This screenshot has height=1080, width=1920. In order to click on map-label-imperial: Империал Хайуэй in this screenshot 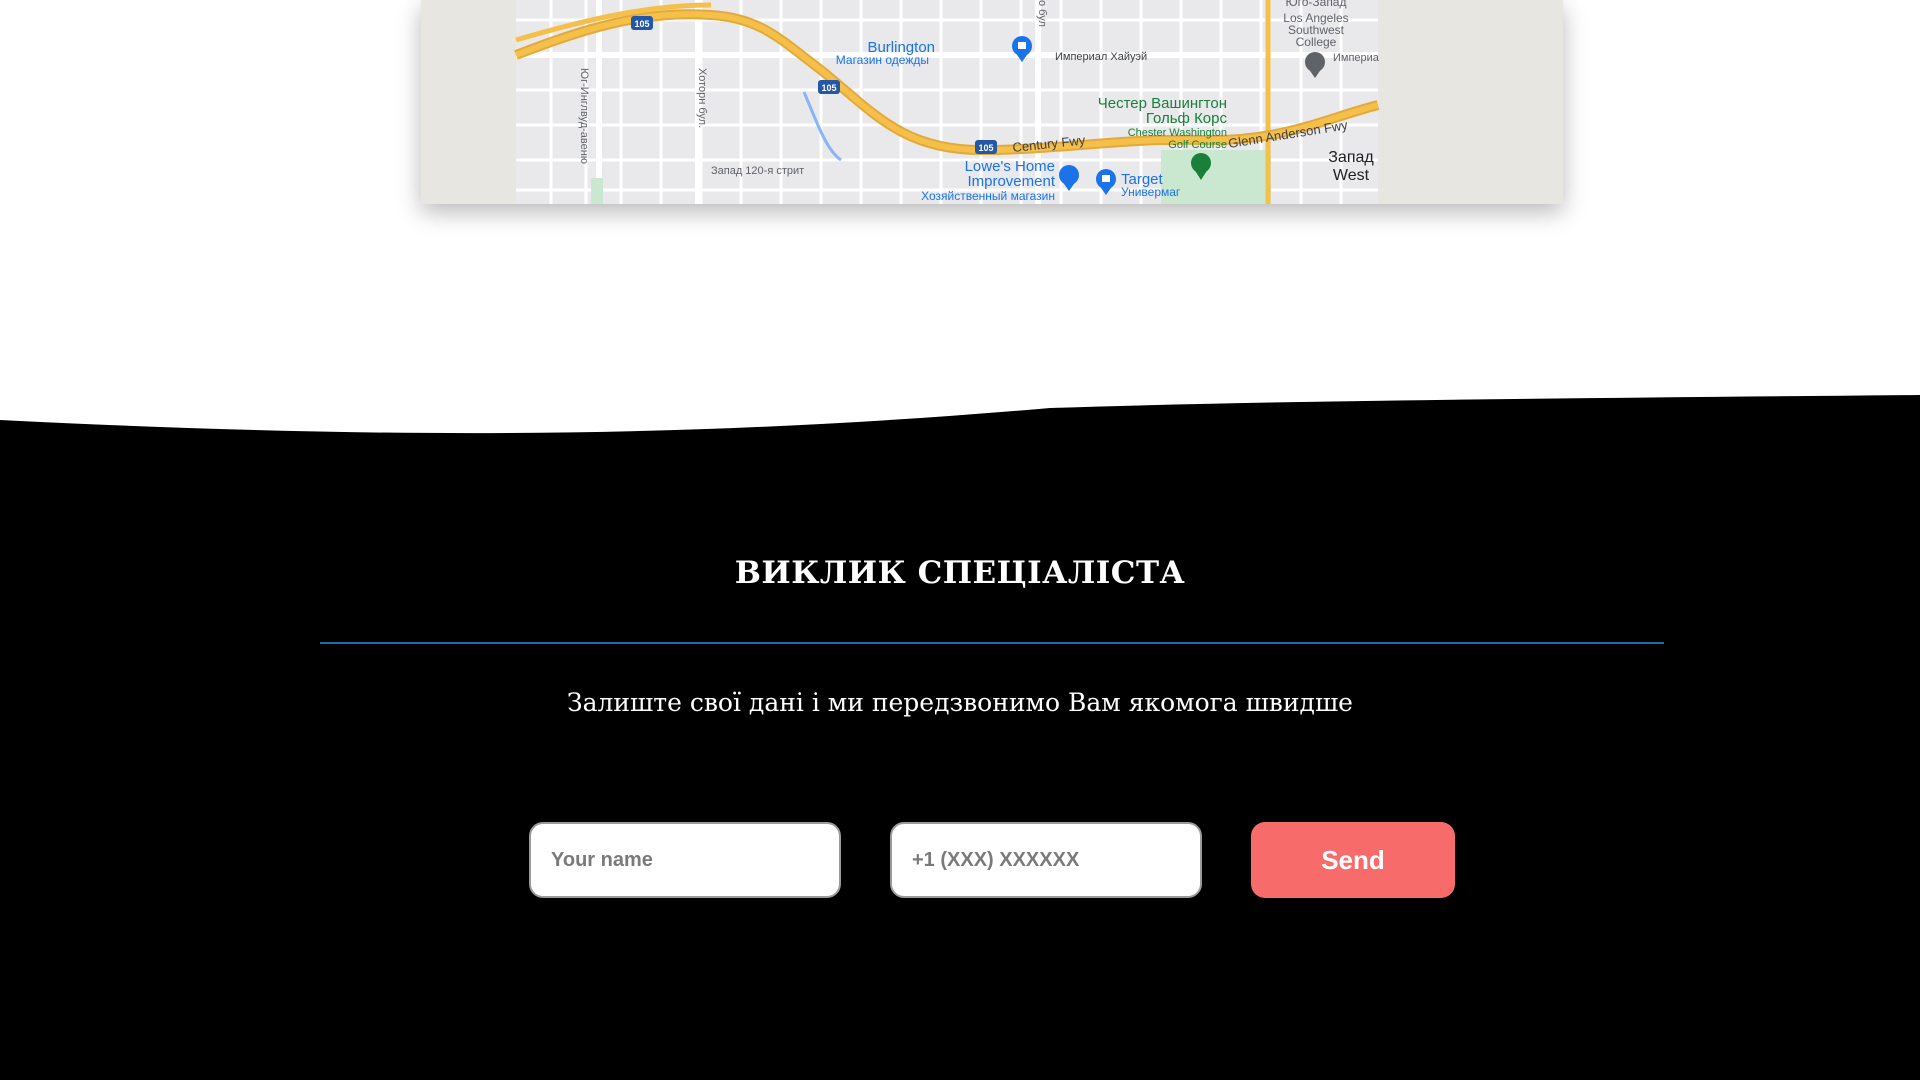, I will do `click(1101, 57)`.